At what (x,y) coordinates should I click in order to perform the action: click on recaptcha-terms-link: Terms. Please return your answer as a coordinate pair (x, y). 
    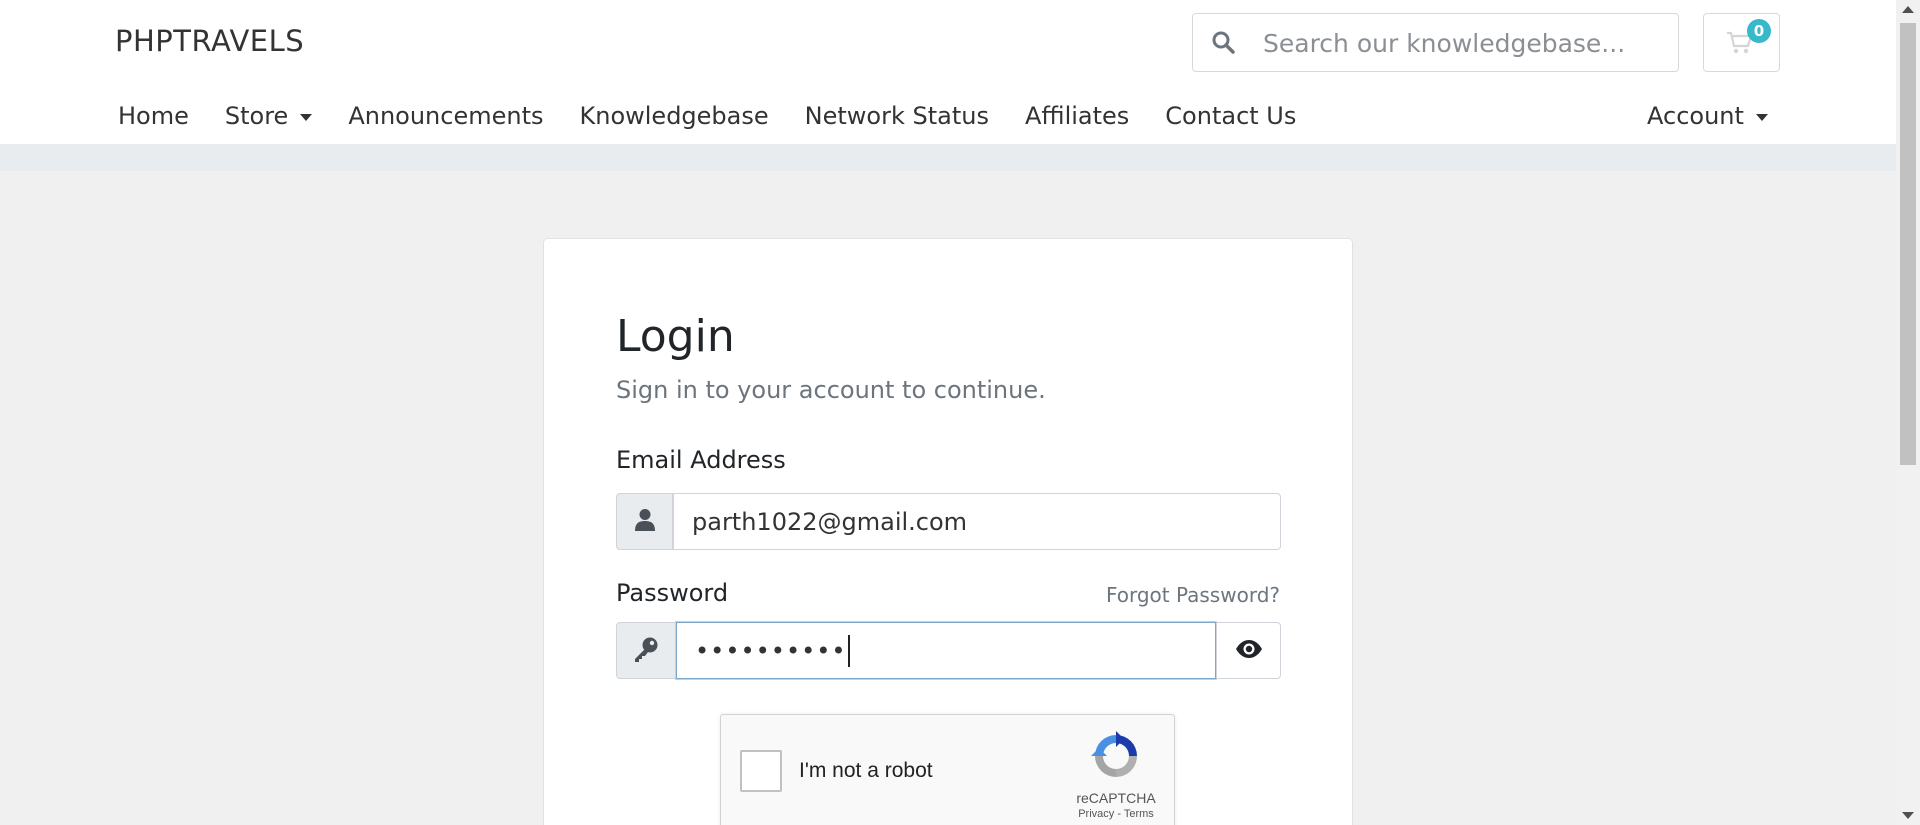
    Looking at the image, I should click on (1139, 814).